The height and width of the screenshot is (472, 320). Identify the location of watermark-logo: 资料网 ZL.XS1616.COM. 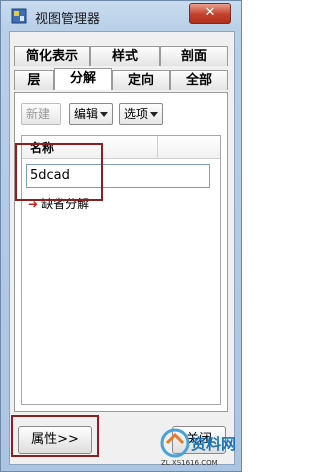
(198, 447).